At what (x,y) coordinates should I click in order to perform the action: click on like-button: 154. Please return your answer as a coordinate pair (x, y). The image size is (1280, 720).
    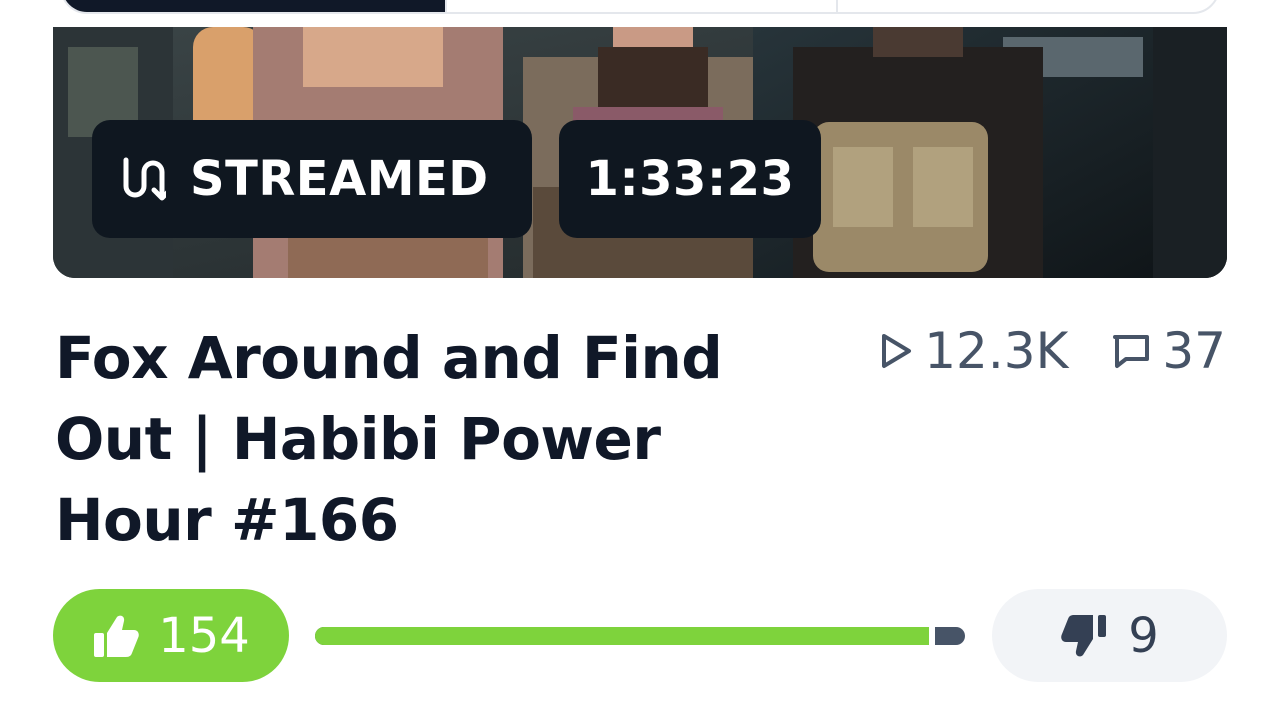
    Looking at the image, I should click on (171, 635).